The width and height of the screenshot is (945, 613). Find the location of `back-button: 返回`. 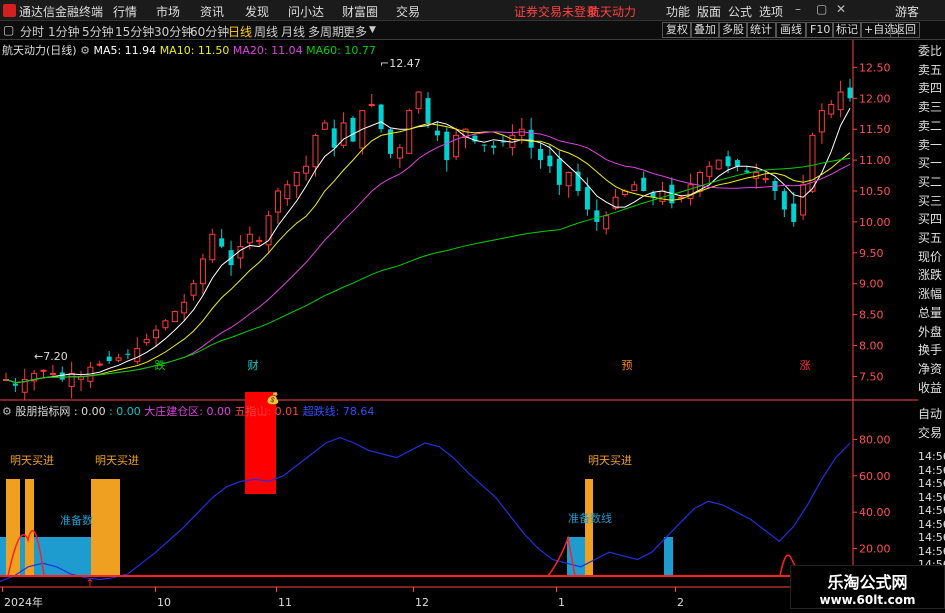

back-button: 返回 is located at coordinates (905, 30).